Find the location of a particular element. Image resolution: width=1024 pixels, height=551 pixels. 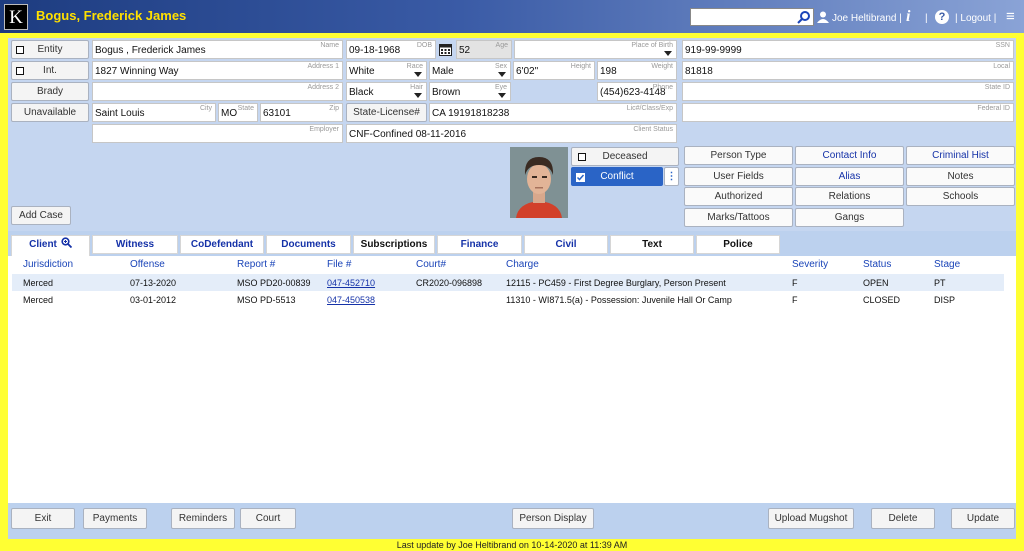

entity-label: Entity is located at coordinates (50, 49).